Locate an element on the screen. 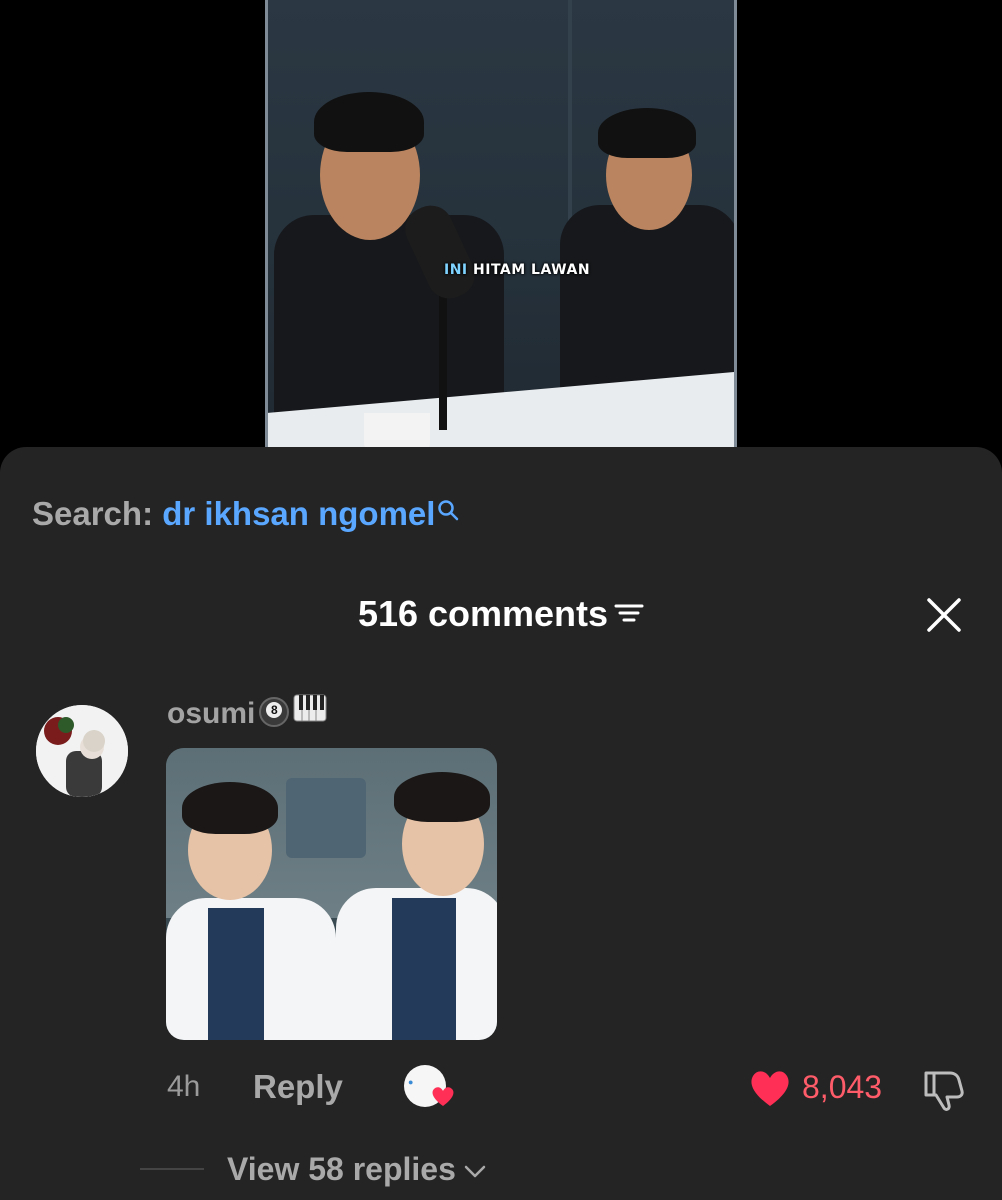 This screenshot has width=1002, height=1200. right-person-hair is located at coordinates (647, 133).